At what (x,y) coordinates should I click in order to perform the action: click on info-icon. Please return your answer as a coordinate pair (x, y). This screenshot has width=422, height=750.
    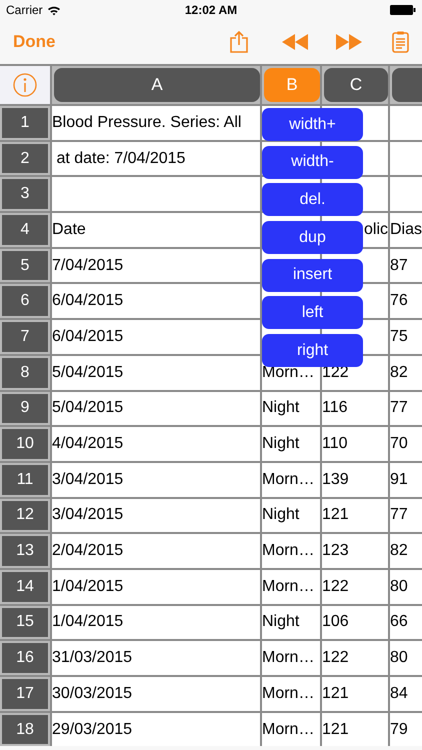
    Looking at the image, I should click on (25, 85).